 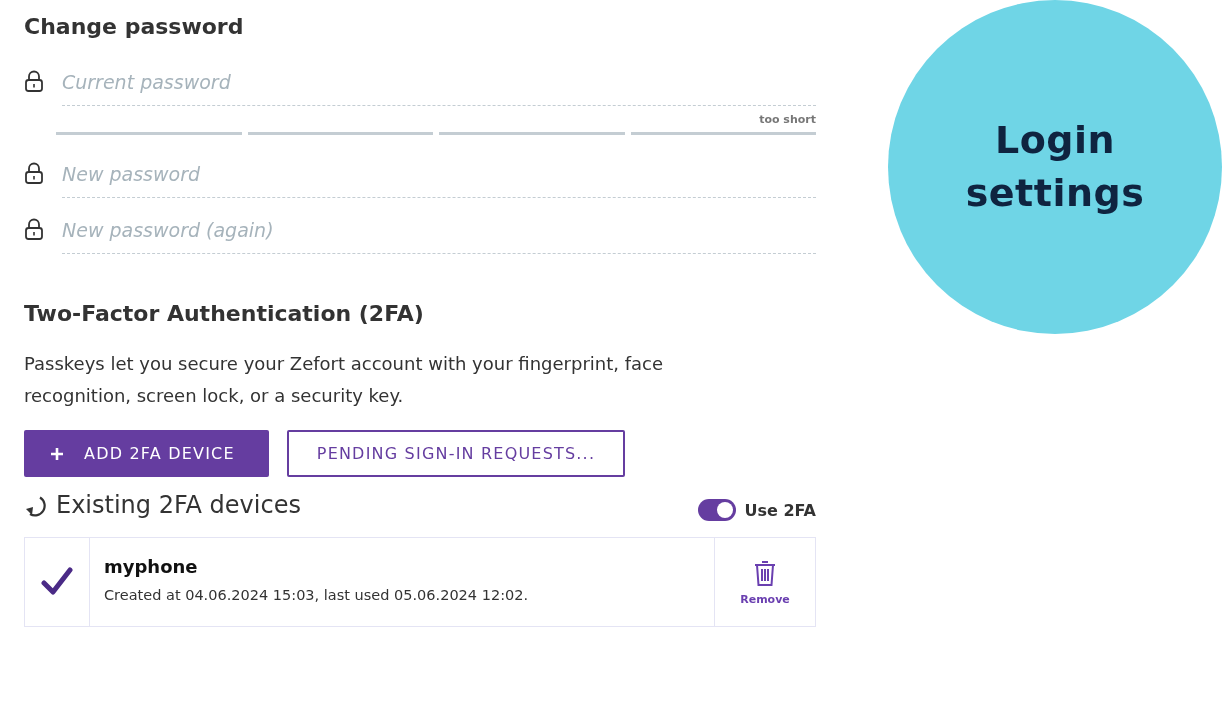 What do you see at coordinates (439, 232) in the screenshot?
I see `password-field: New password (again)` at bounding box center [439, 232].